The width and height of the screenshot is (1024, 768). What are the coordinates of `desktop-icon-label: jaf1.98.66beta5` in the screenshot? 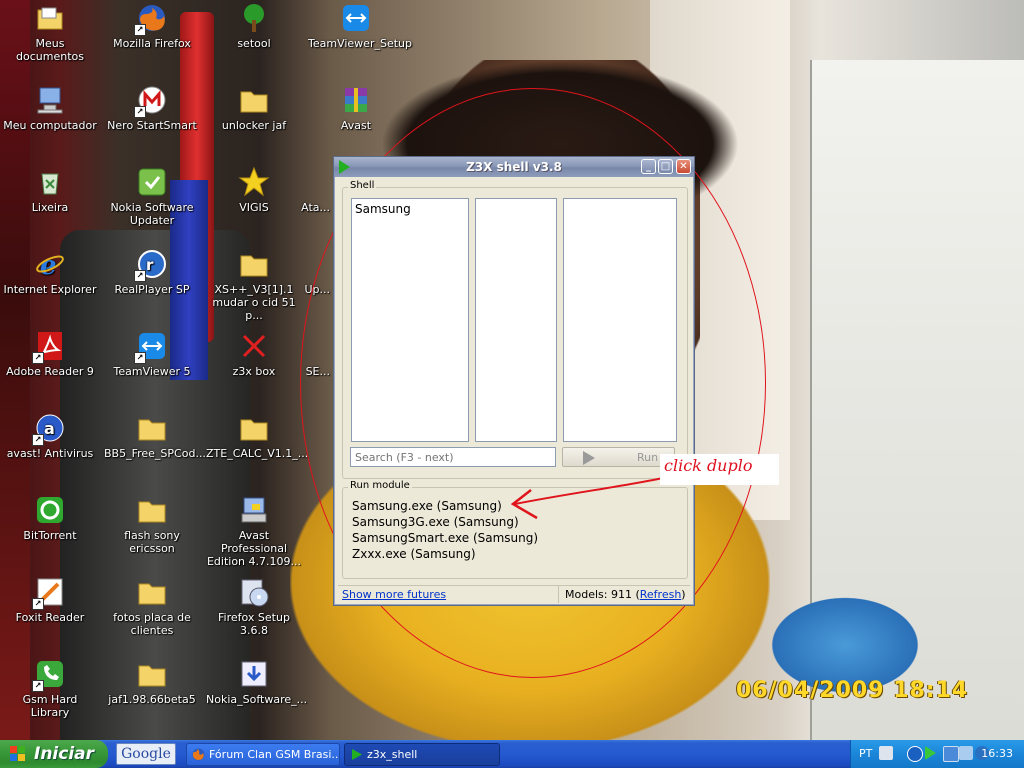 It's located at (152, 699).